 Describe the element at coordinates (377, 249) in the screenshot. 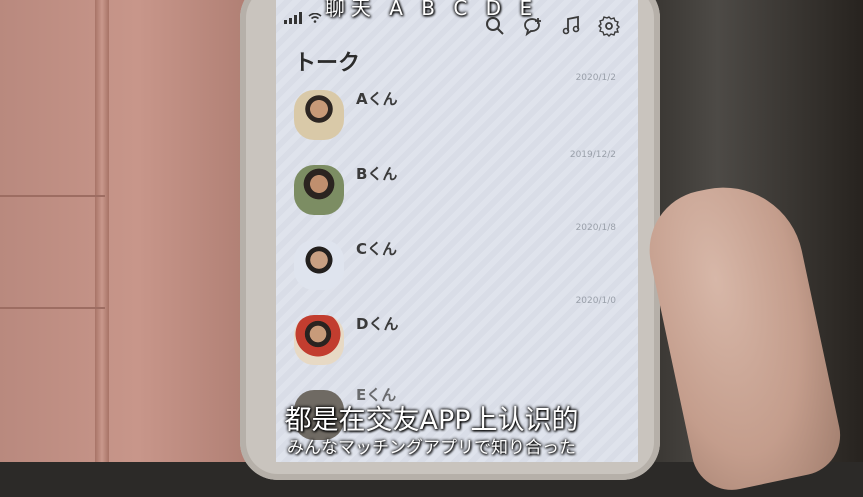

I see `chat-name: Cくん` at that location.